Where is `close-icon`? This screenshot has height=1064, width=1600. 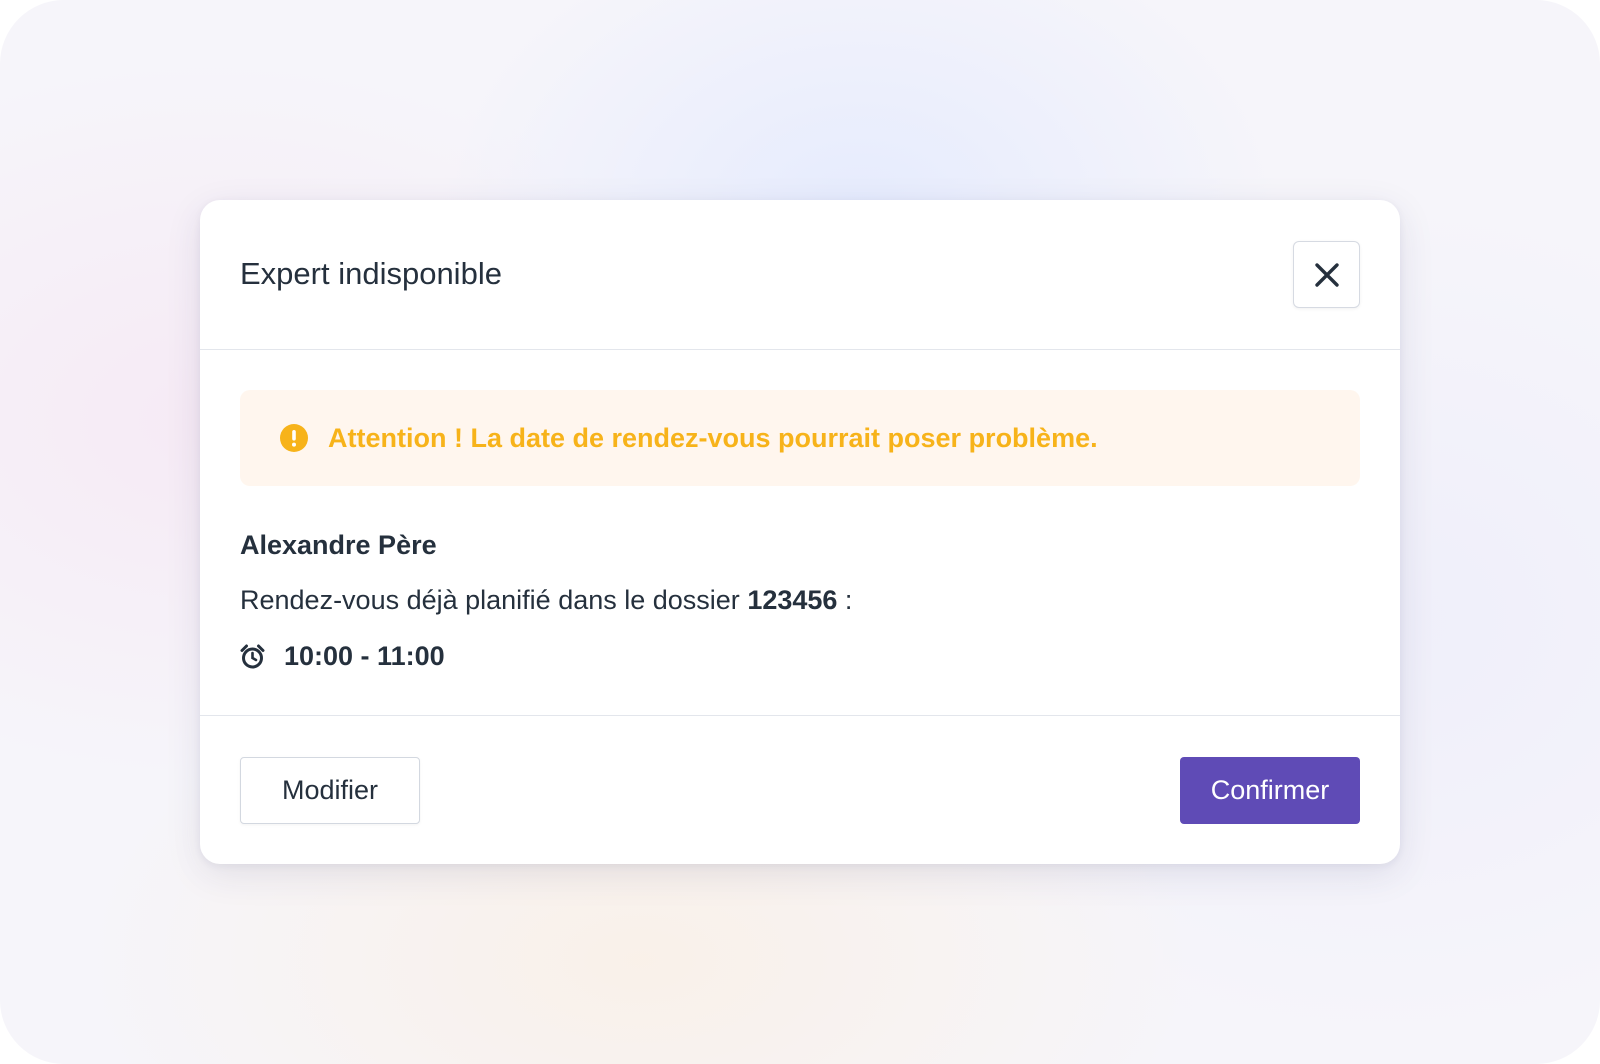 close-icon is located at coordinates (1326, 274).